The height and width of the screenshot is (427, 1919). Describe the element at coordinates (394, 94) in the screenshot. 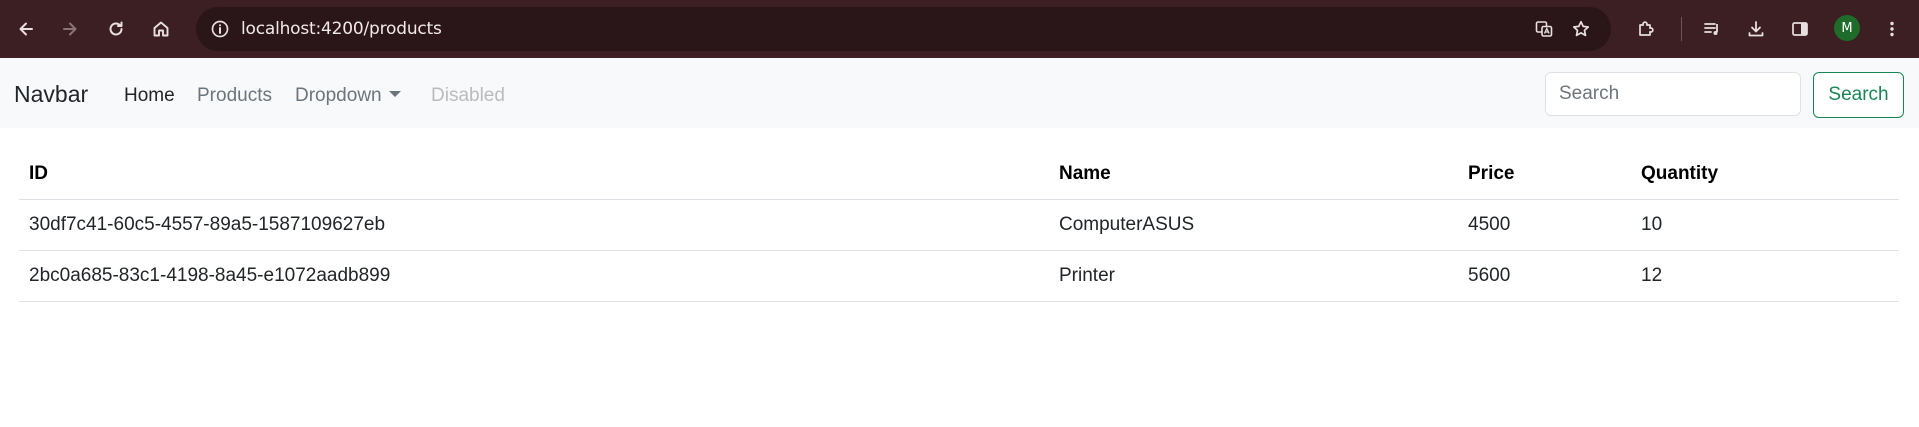

I see `caret-down-icon` at that location.